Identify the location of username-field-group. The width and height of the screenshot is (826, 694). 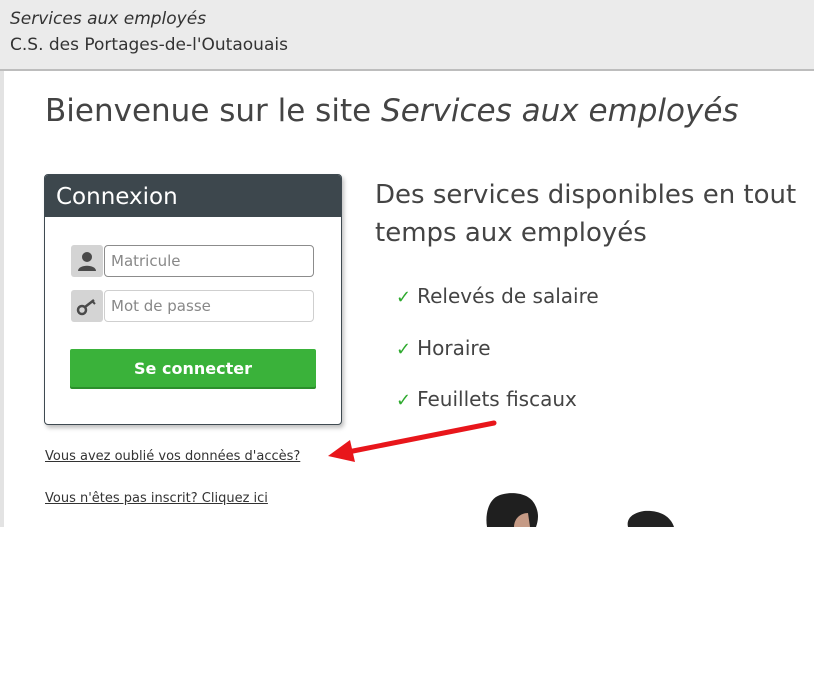
(193, 261).